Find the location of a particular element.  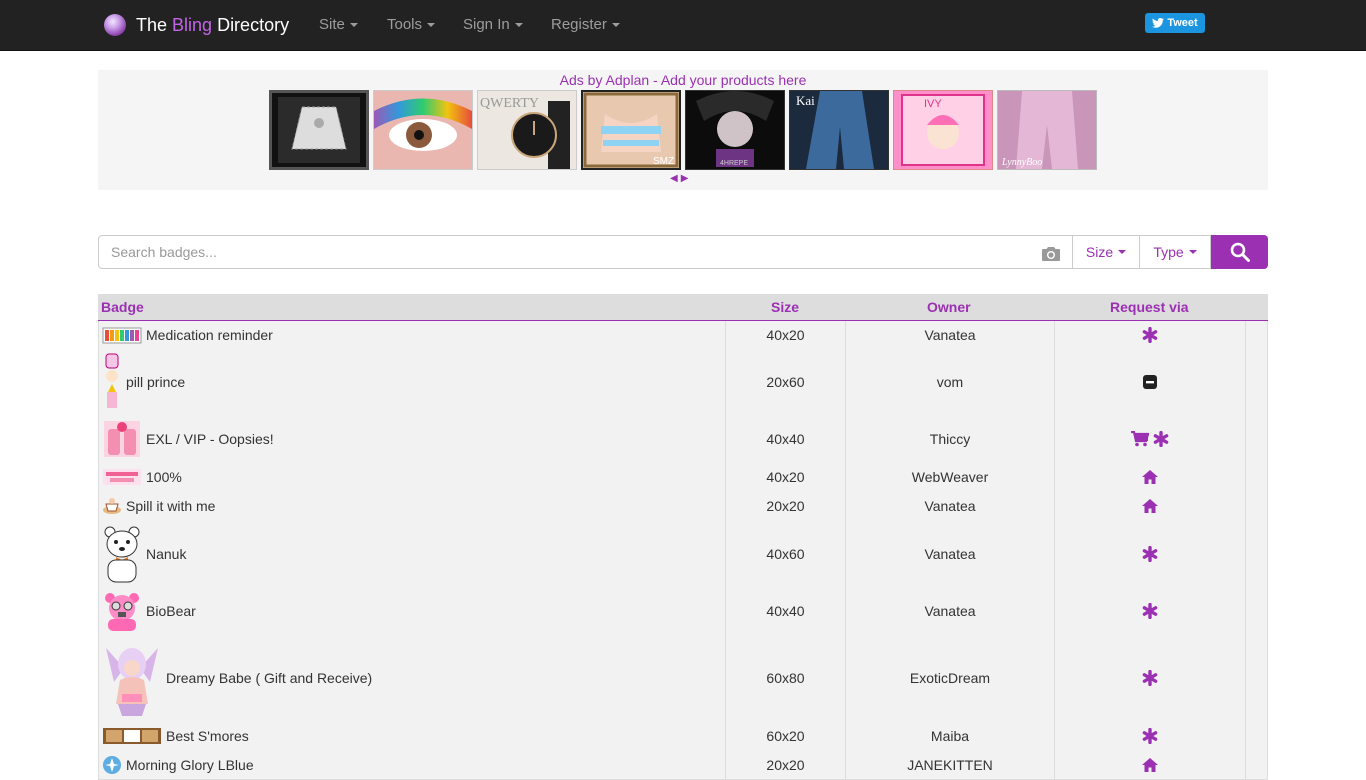

ad-thumb-eye-makeup is located at coordinates (423, 130).